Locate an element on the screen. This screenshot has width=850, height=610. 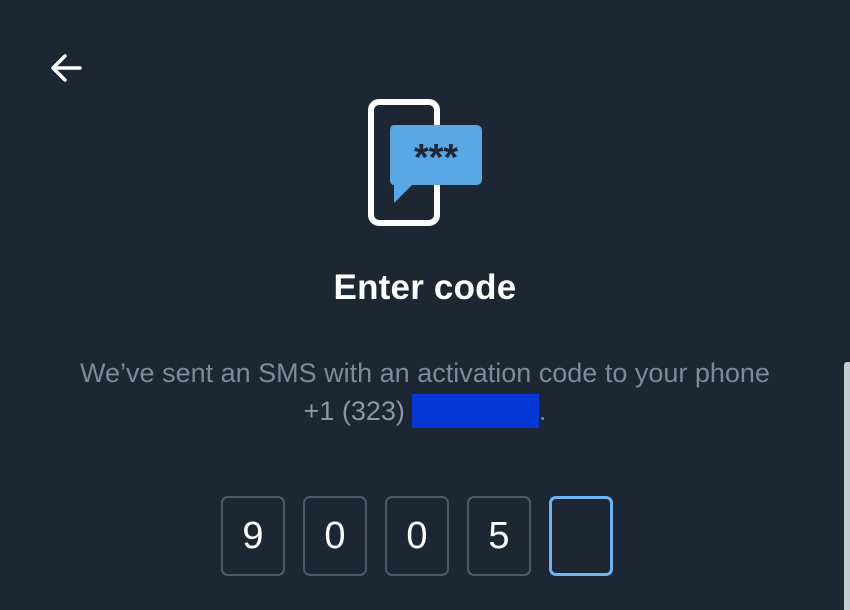
phone-line: +1 (323) . is located at coordinates (425, 411).